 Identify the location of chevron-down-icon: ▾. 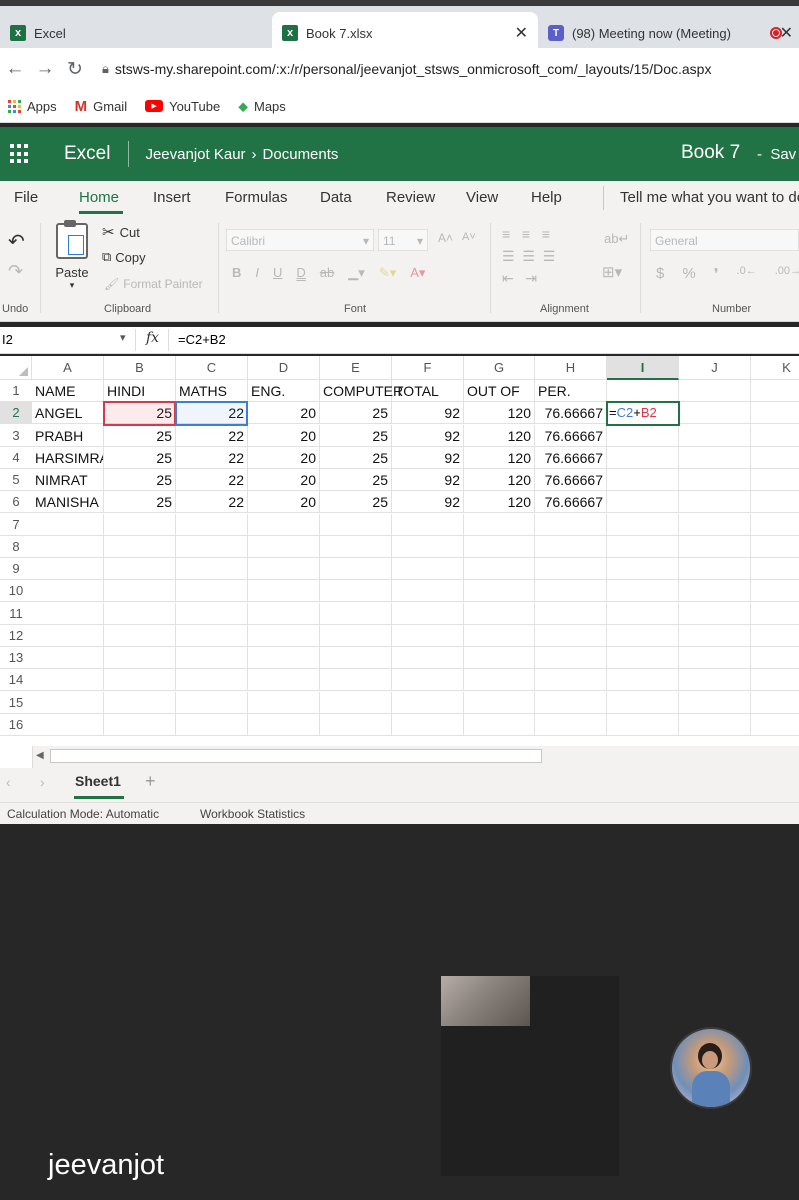
(123, 337).